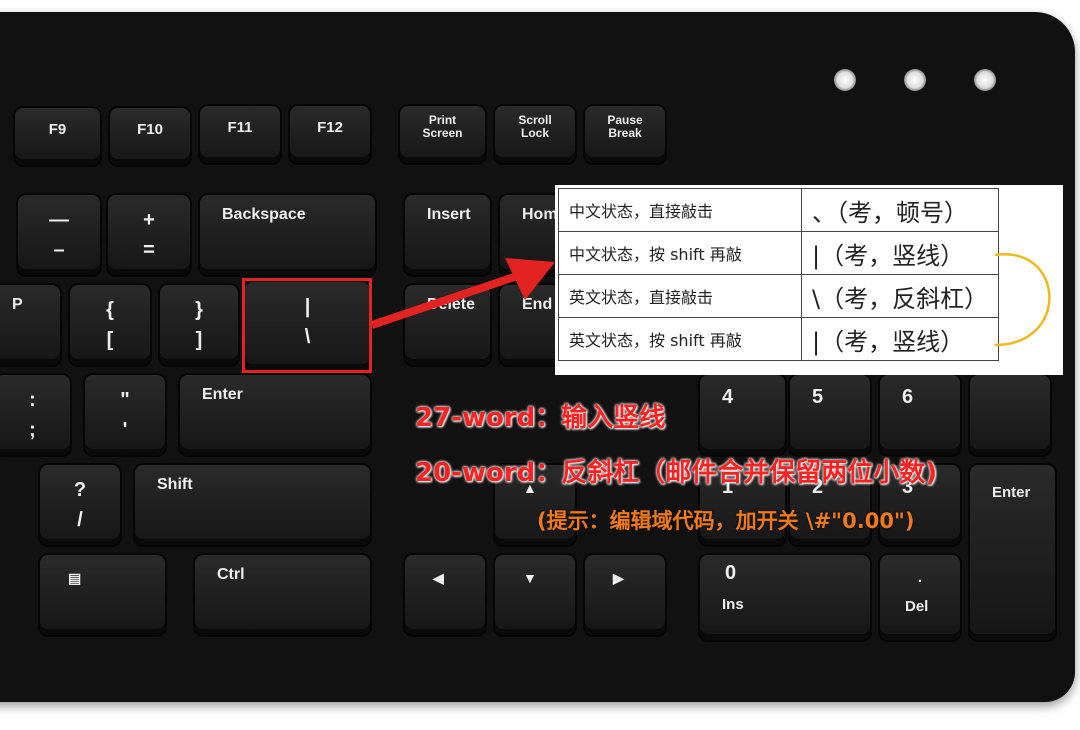  I want to click on table-row: 中文状态，直接敲击 、（考，顿号）, so click(779, 210).